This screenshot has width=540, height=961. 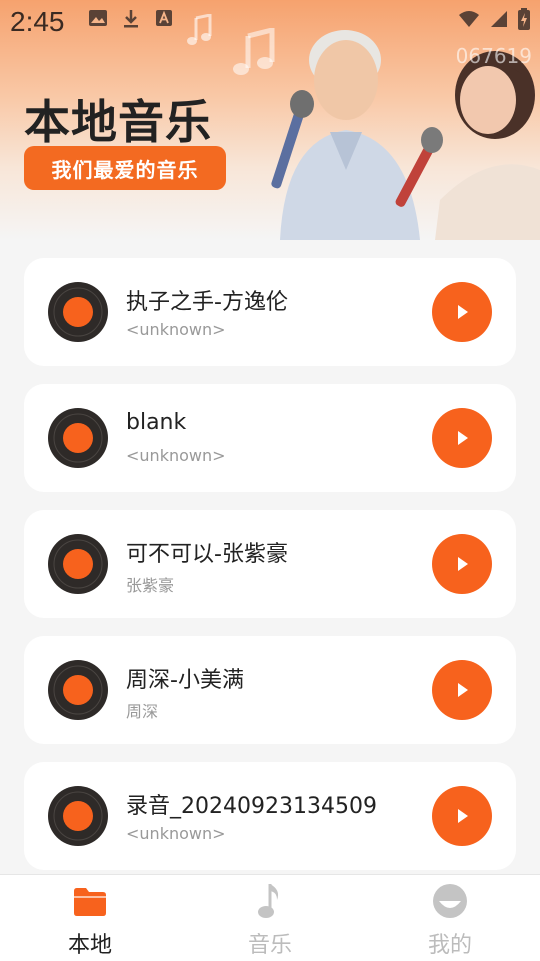 What do you see at coordinates (37, 21) in the screenshot?
I see `status-time: 2:45` at bounding box center [37, 21].